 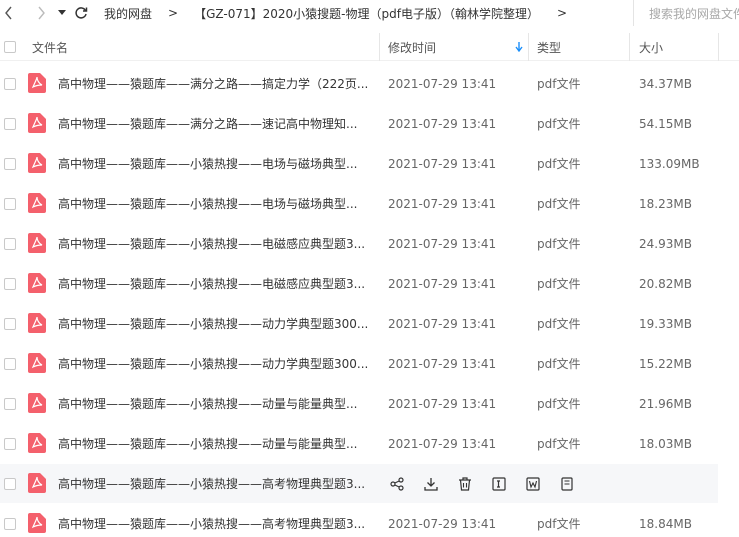 What do you see at coordinates (366, 13) in the screenshot?
I see `breadcrumb-current-folder: 【GZ-071】2020小猿搜题-物理（pdf电子版）（翰林学院整理）` at bounding box center [366, 13].